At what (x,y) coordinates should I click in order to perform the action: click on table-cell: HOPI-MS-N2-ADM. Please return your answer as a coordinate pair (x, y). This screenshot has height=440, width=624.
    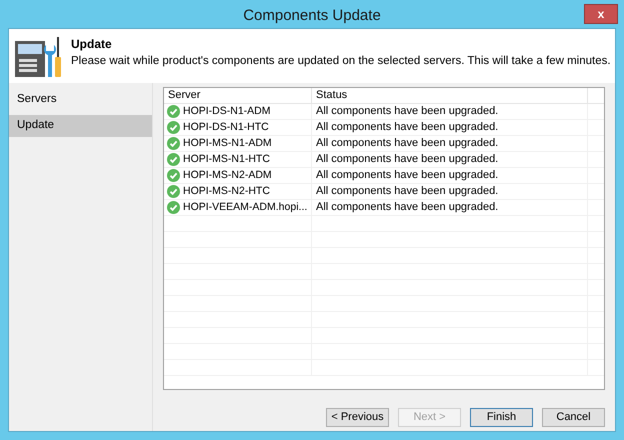
    Looking at the image, I should click on (238, 175).